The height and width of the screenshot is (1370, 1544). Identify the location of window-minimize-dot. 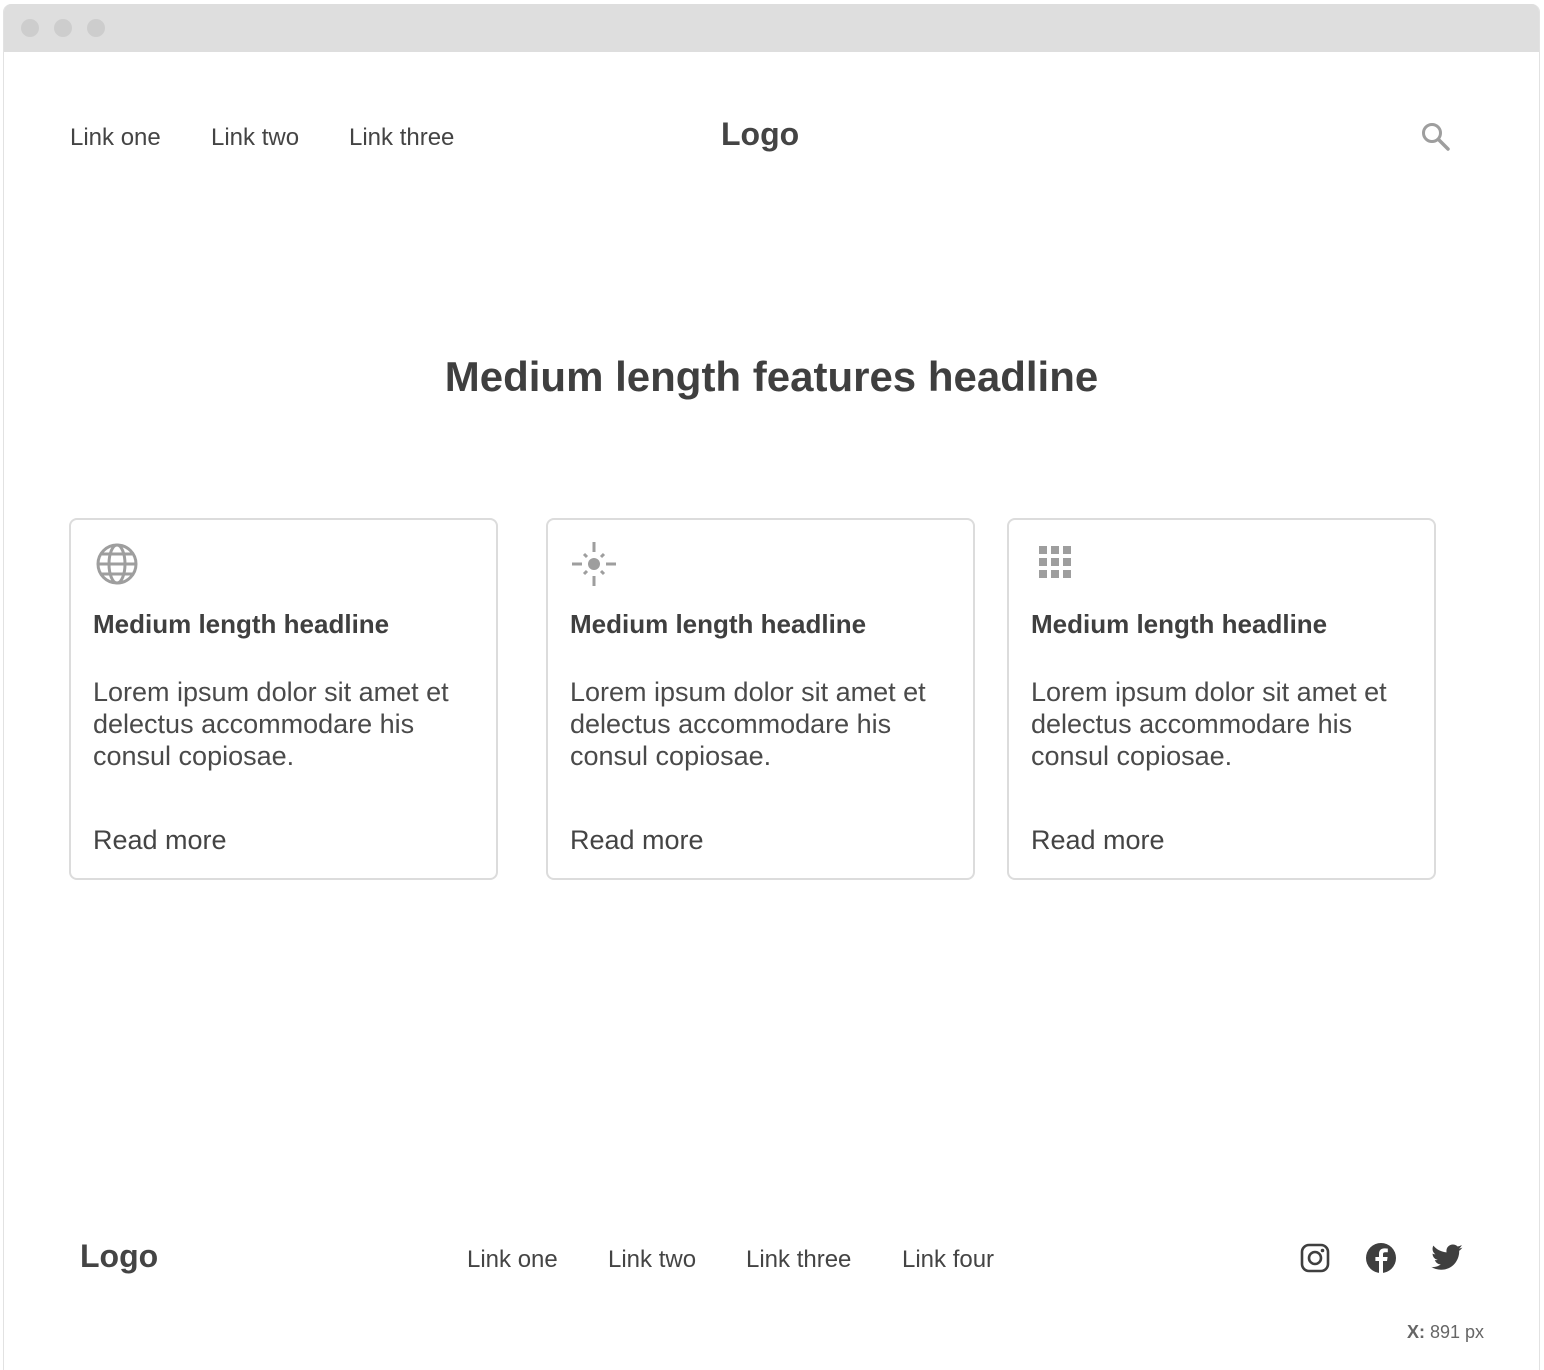
(63, 28).